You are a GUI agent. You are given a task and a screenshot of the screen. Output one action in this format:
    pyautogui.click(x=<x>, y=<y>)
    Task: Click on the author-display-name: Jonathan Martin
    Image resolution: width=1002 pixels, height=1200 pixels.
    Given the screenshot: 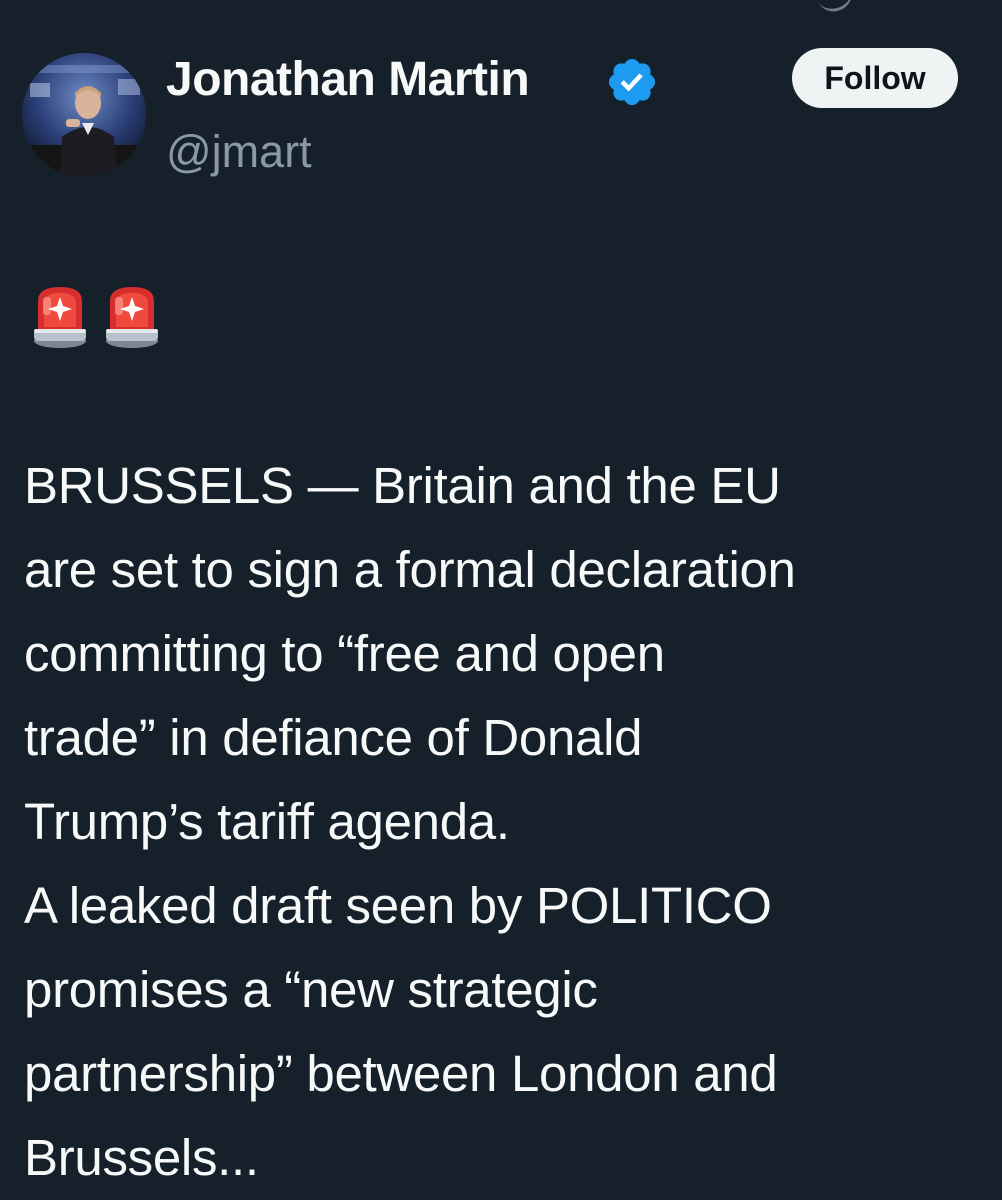 What is the action you would take?
    pyautogui.click(x=348, y=80)
    